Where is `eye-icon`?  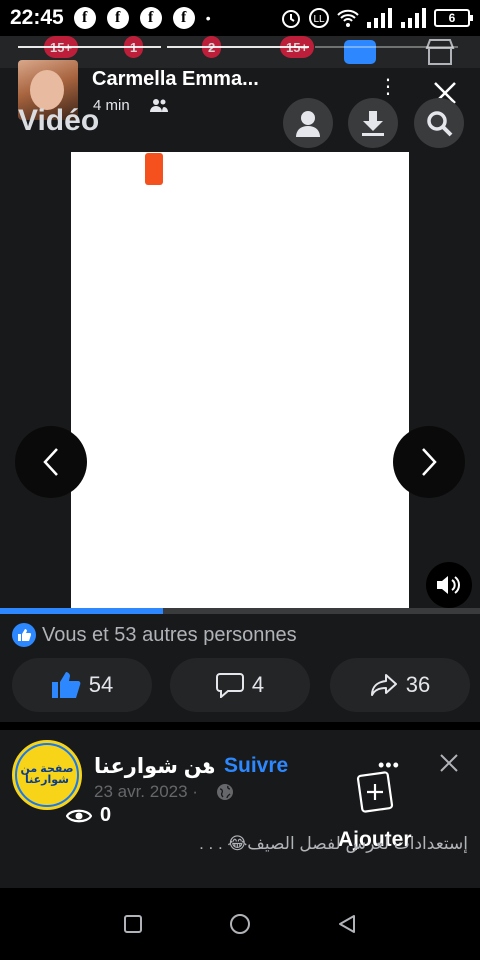
eye-icon is located at coordinates (79, 815).